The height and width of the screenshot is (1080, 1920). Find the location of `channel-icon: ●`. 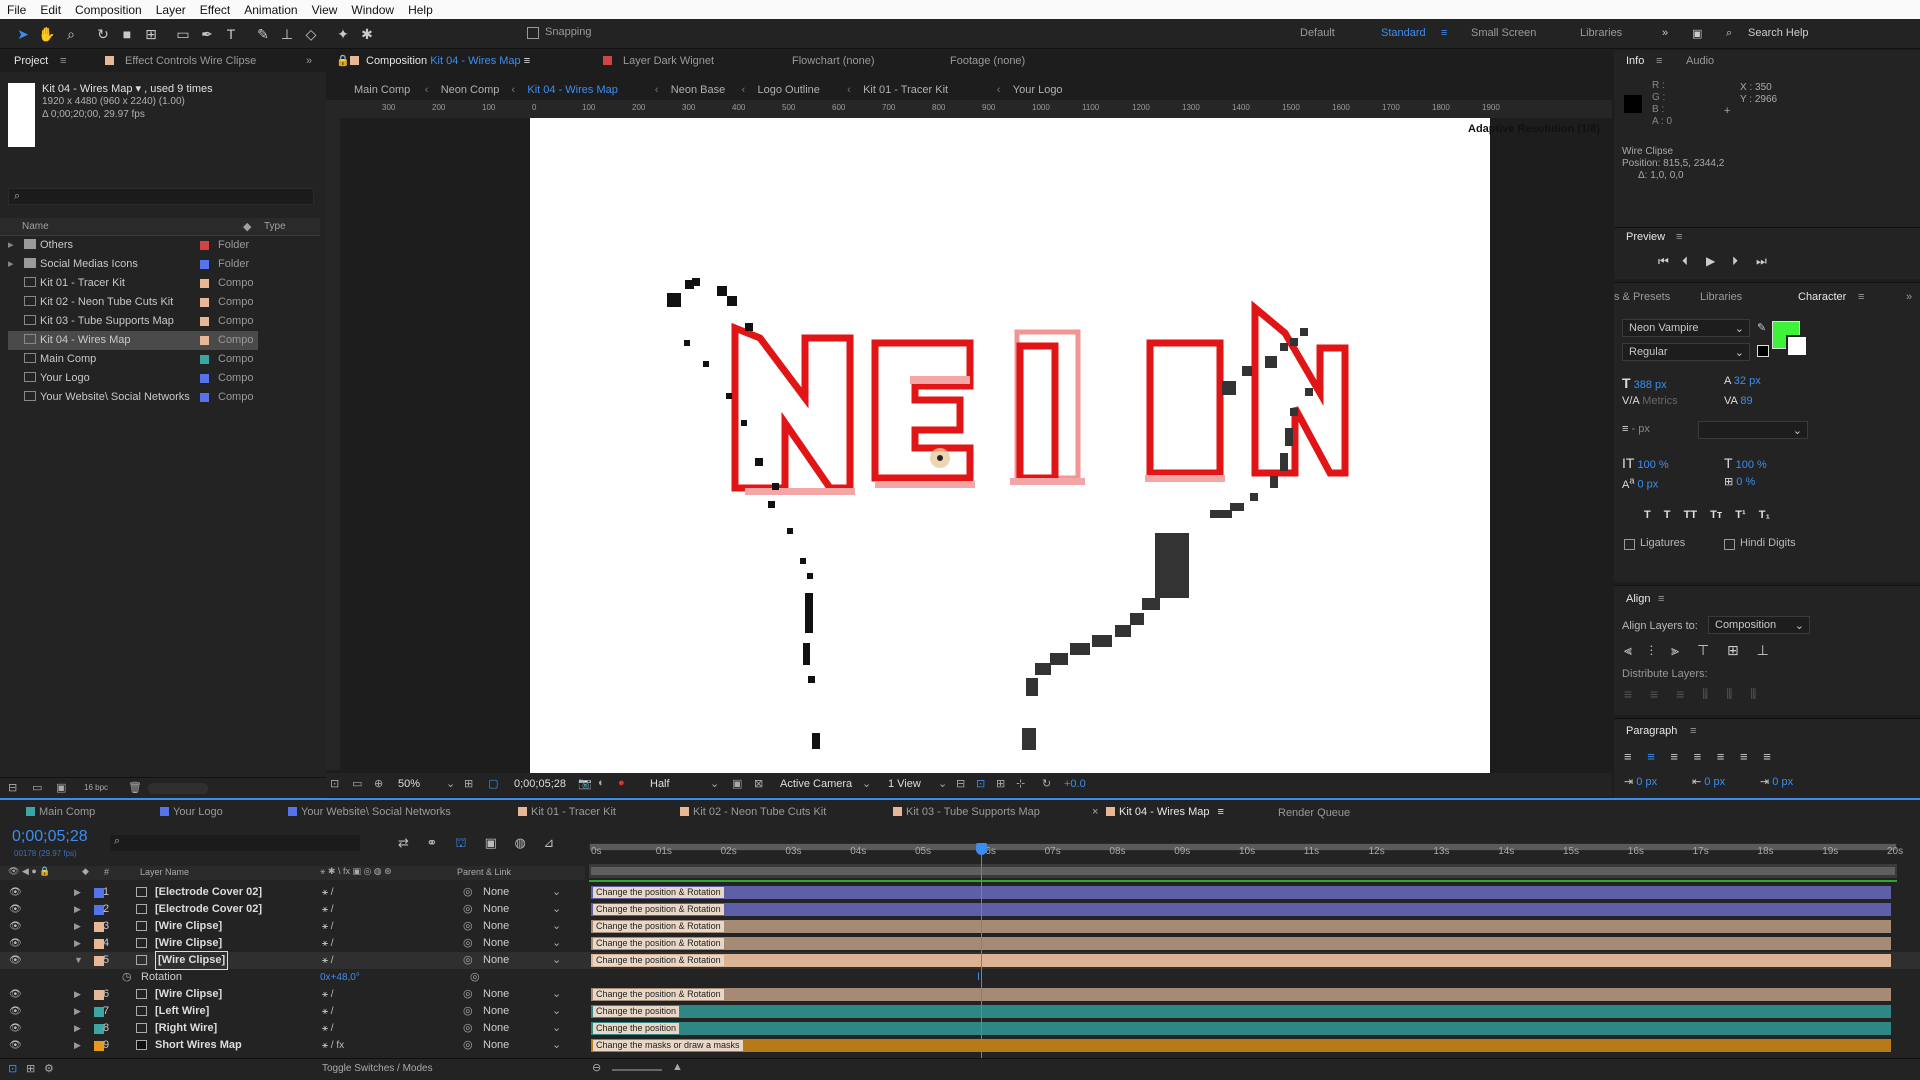

channel-icon: ● is located at coordinates (621, 783).